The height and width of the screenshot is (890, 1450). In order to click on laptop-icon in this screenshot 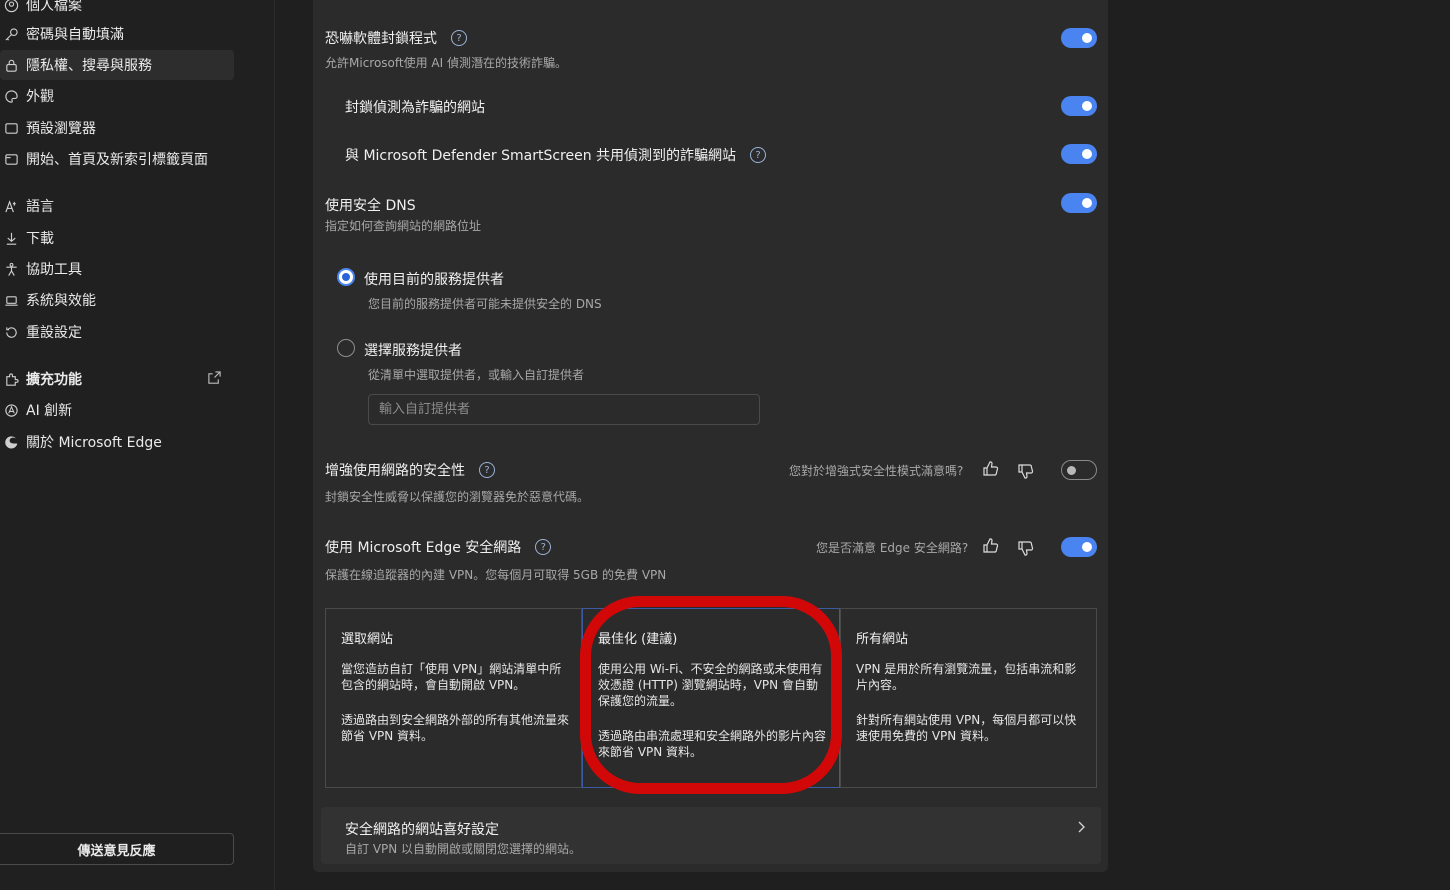, I will do `click(11, 300)`.